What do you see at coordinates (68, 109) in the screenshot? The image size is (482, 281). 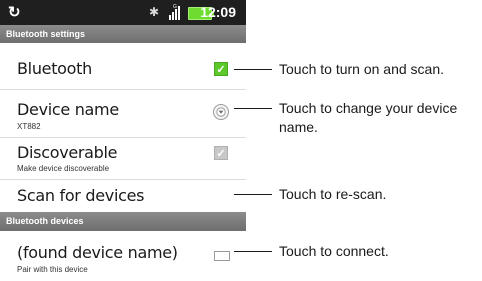 I see `device-name-title: Device name` at bounding box center [68, 109].